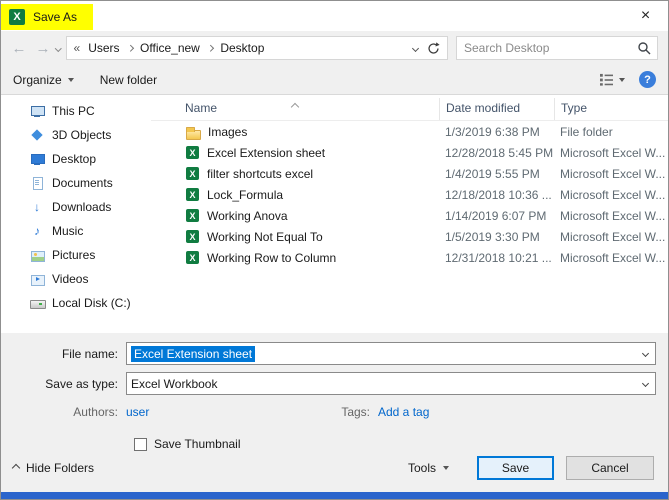 The height and width of the screenshot is (500, 669). I want to click on breadcrumb-separator-icon, so click(129, 48).